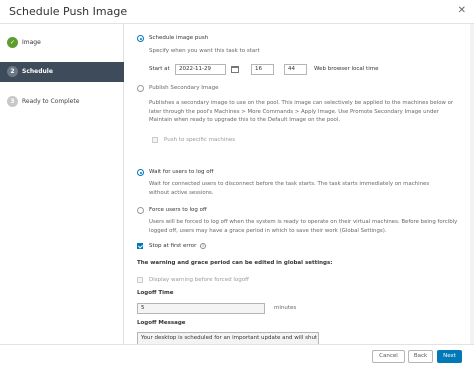 This screenshot has width=474, height=370. I want to click on publish-secondary-radio, so click(140, 88).